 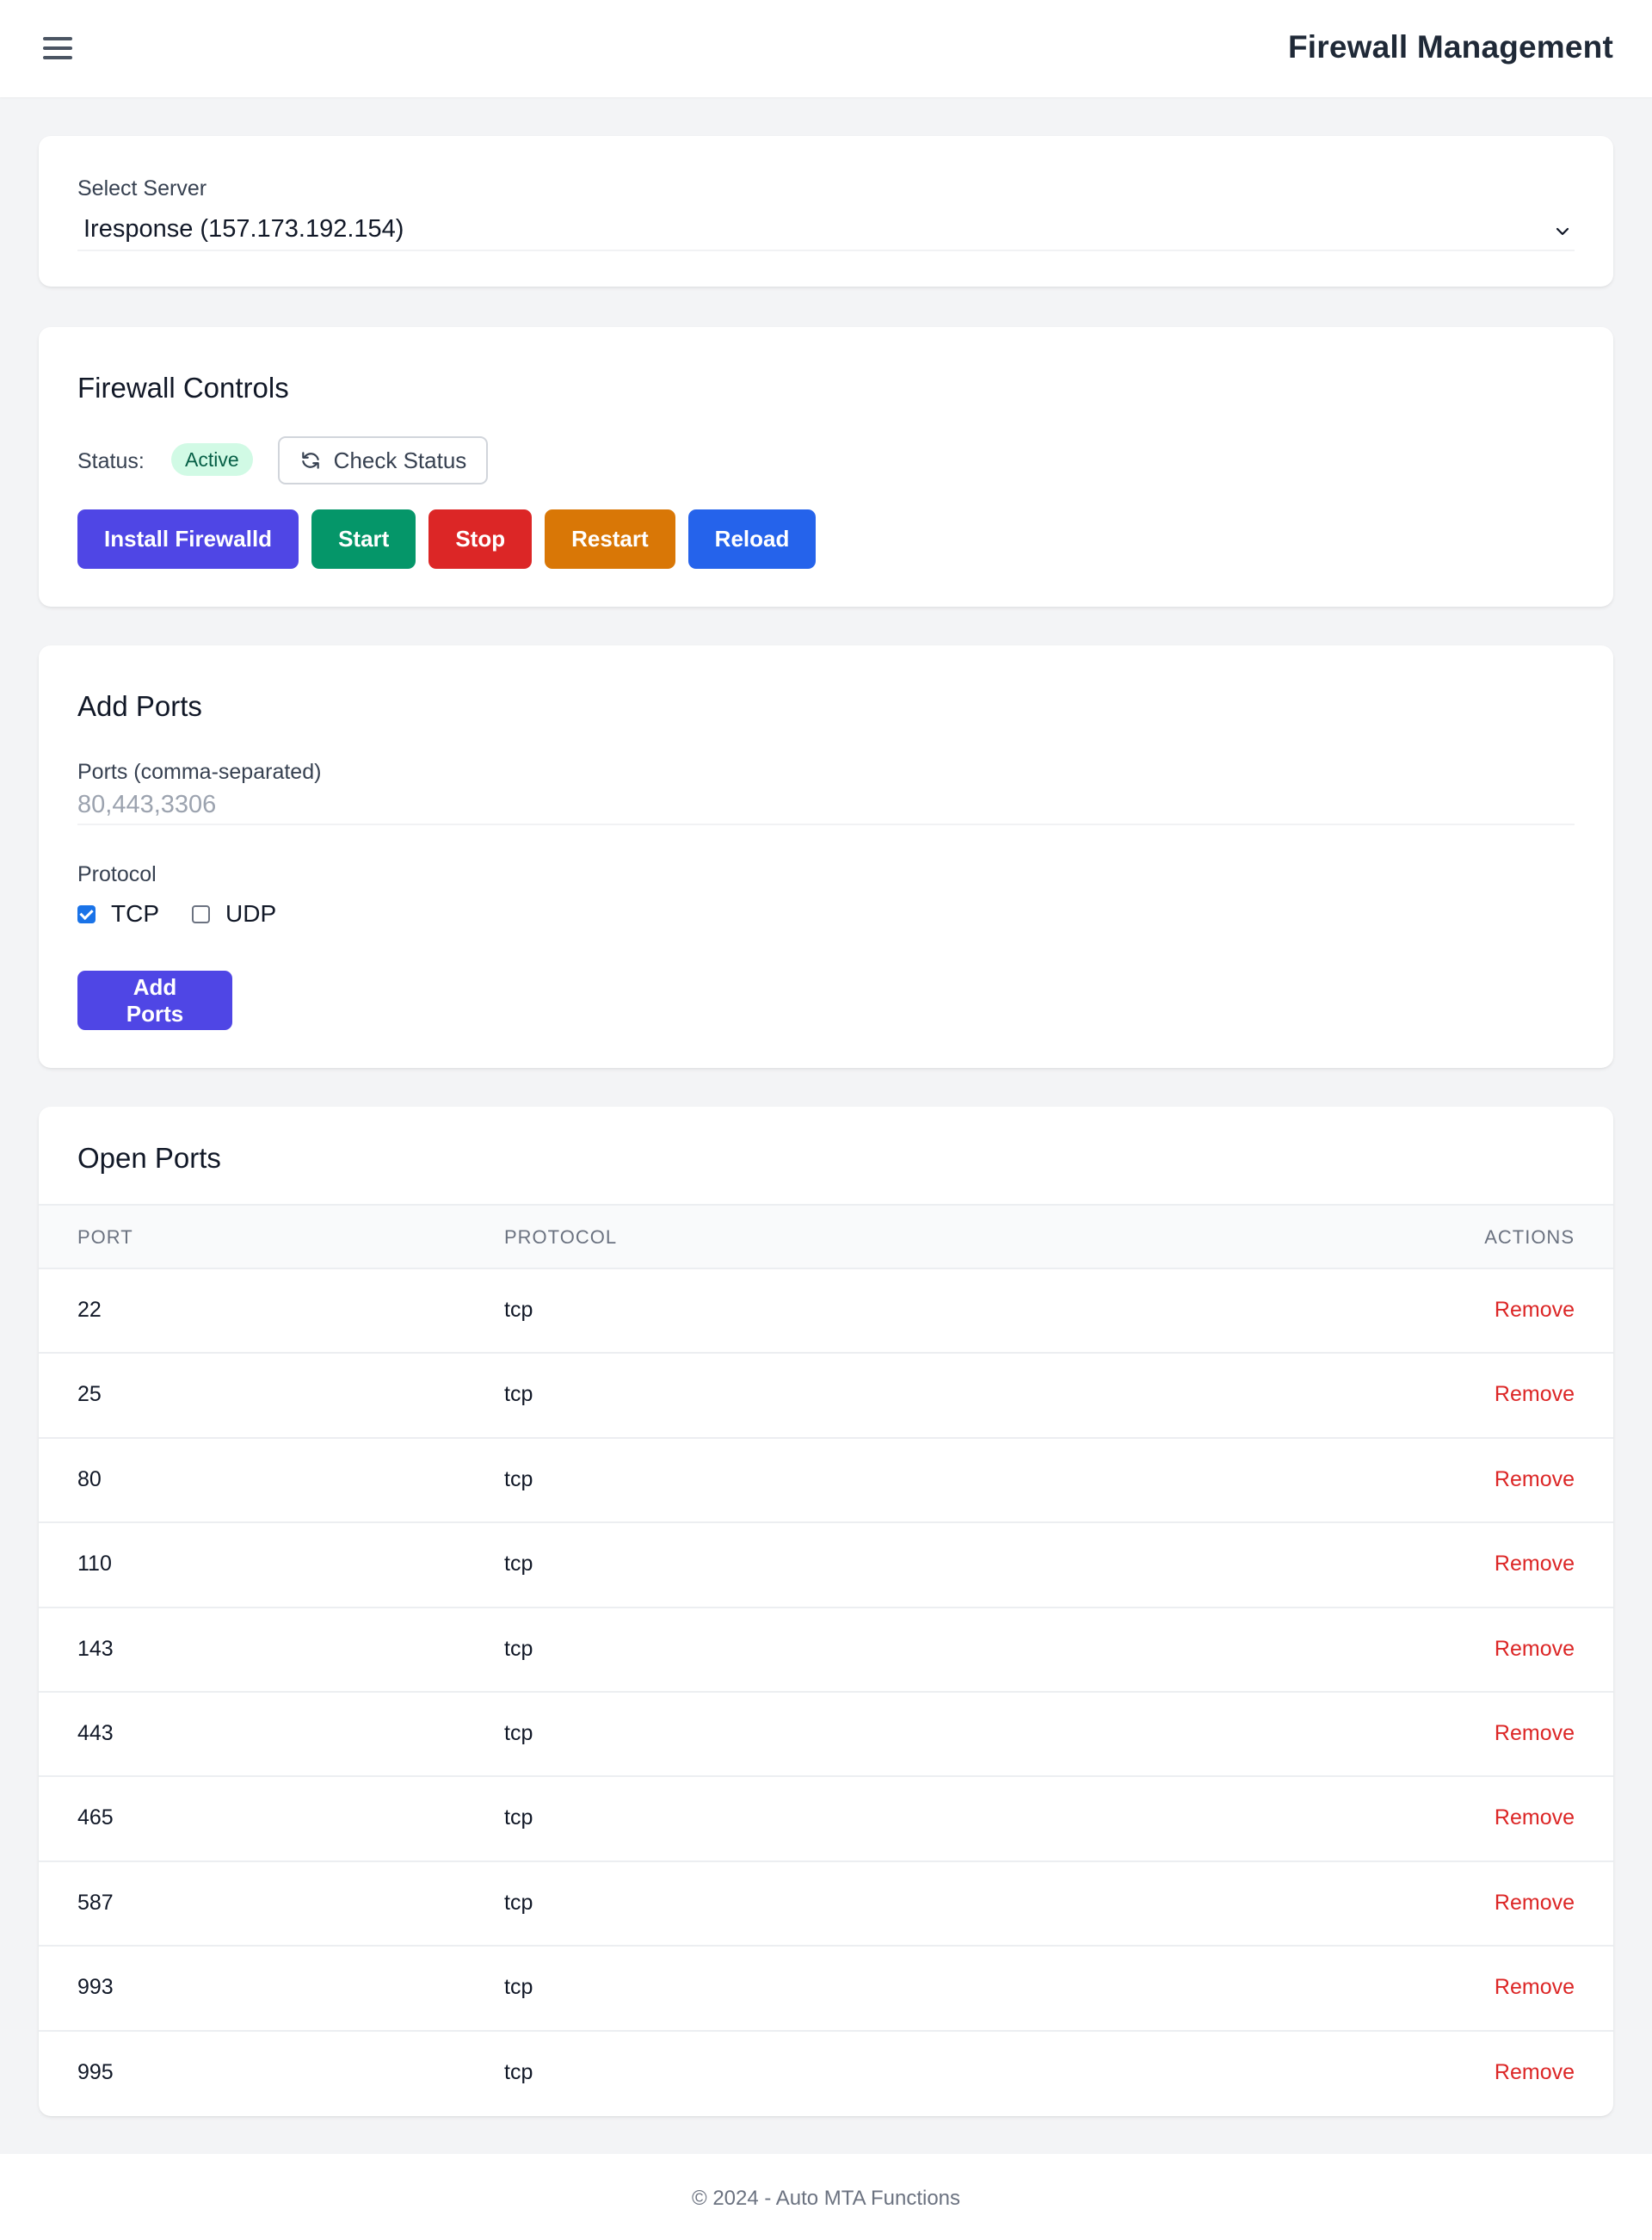 I want to click on check-status-button: Check Status, so click(x=383, y=460).